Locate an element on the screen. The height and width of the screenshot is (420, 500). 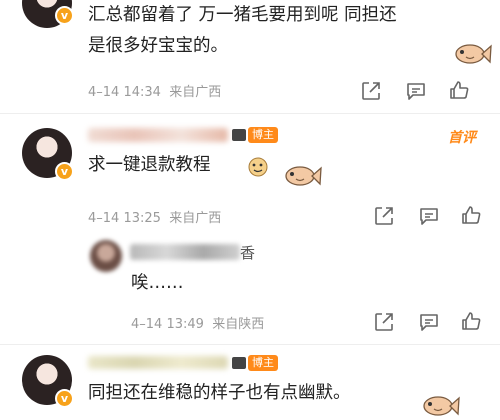
comment-time: 4–14 13:25 is located at coordinates (124, 218).